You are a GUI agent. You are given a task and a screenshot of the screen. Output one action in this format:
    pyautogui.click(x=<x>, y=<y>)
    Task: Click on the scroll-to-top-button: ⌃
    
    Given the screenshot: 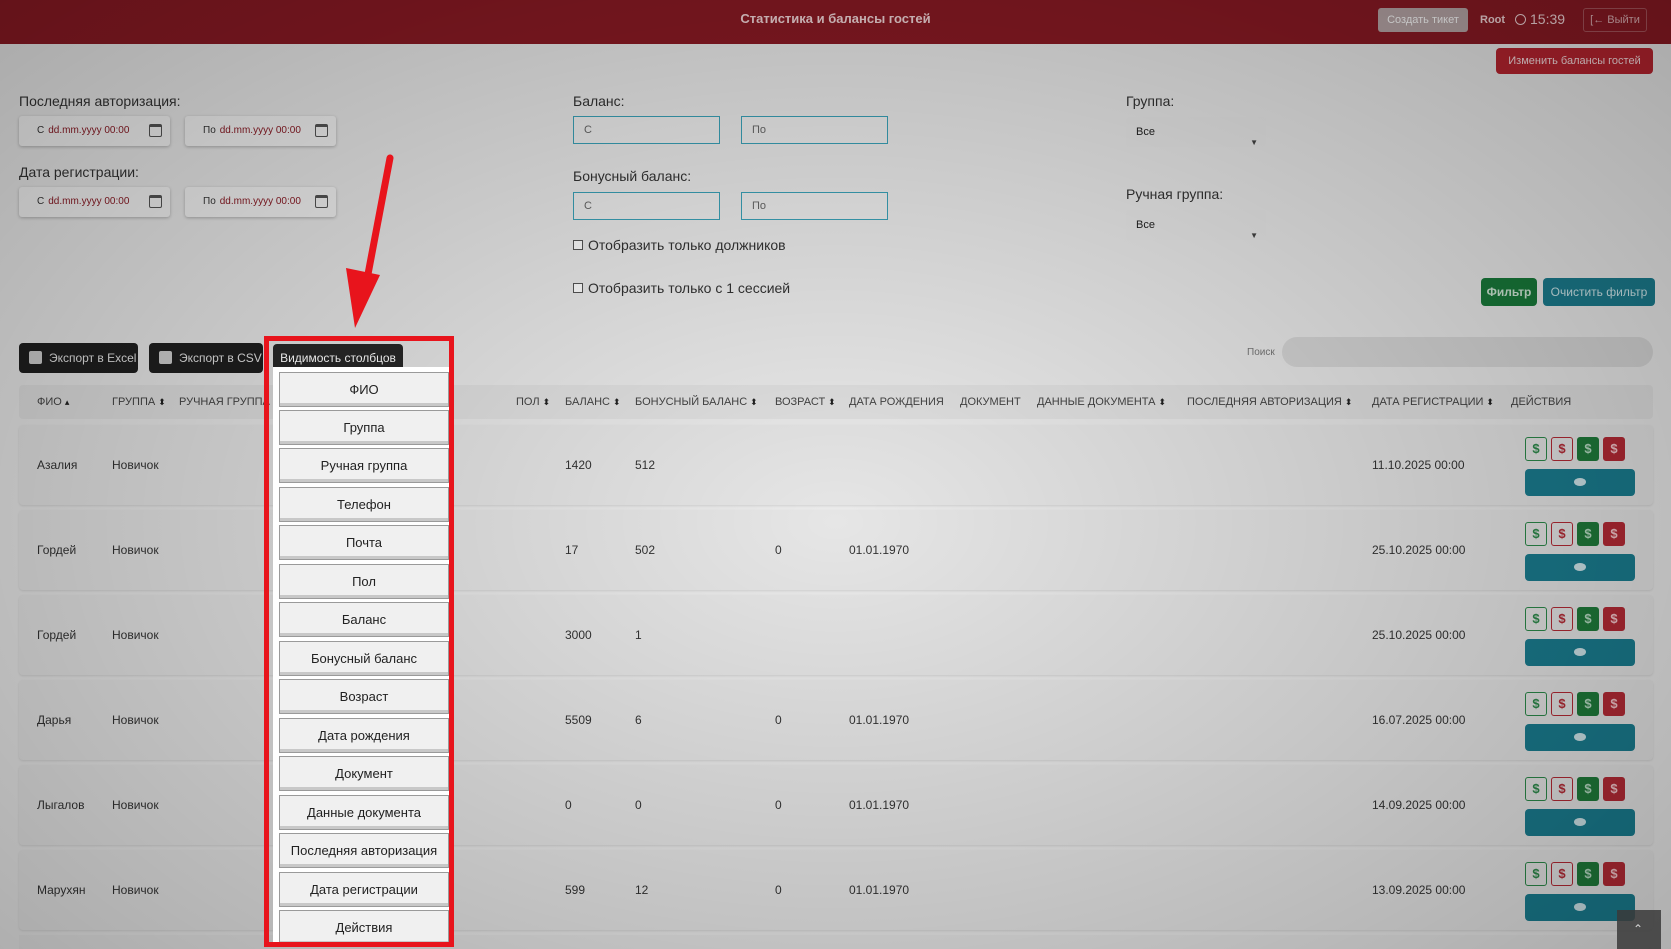 What is the action you would take?
    pyautogui.click(x=1639, y=929)
    